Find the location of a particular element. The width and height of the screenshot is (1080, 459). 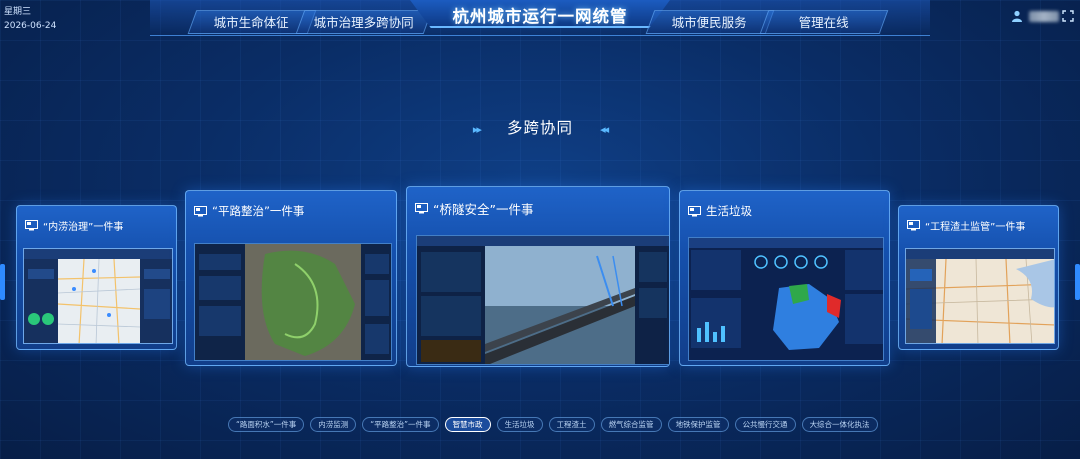

nav-tab-label: 管理在线 is located at coordinates (823, 22).